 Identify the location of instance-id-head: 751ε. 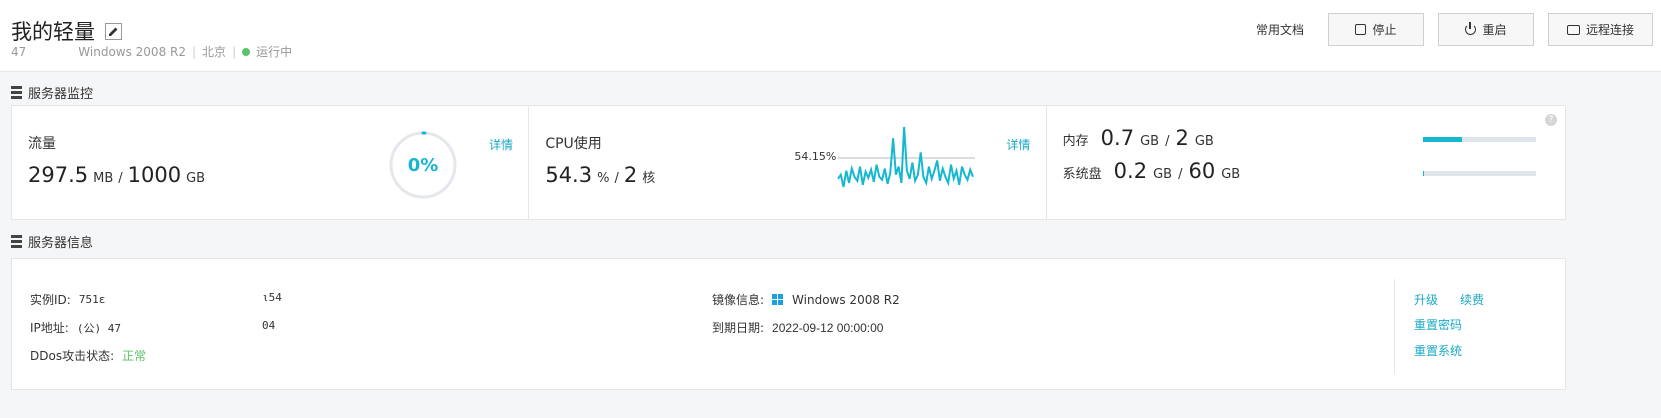
(92, 299).